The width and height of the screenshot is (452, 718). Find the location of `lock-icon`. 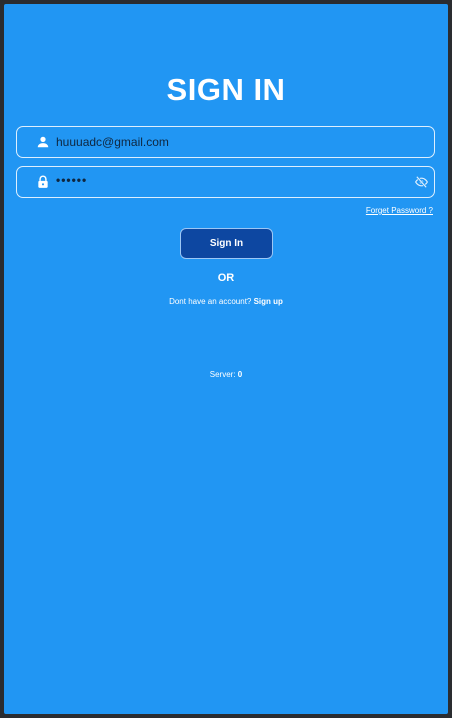

lock-icon is located at coordinates (43, 181).